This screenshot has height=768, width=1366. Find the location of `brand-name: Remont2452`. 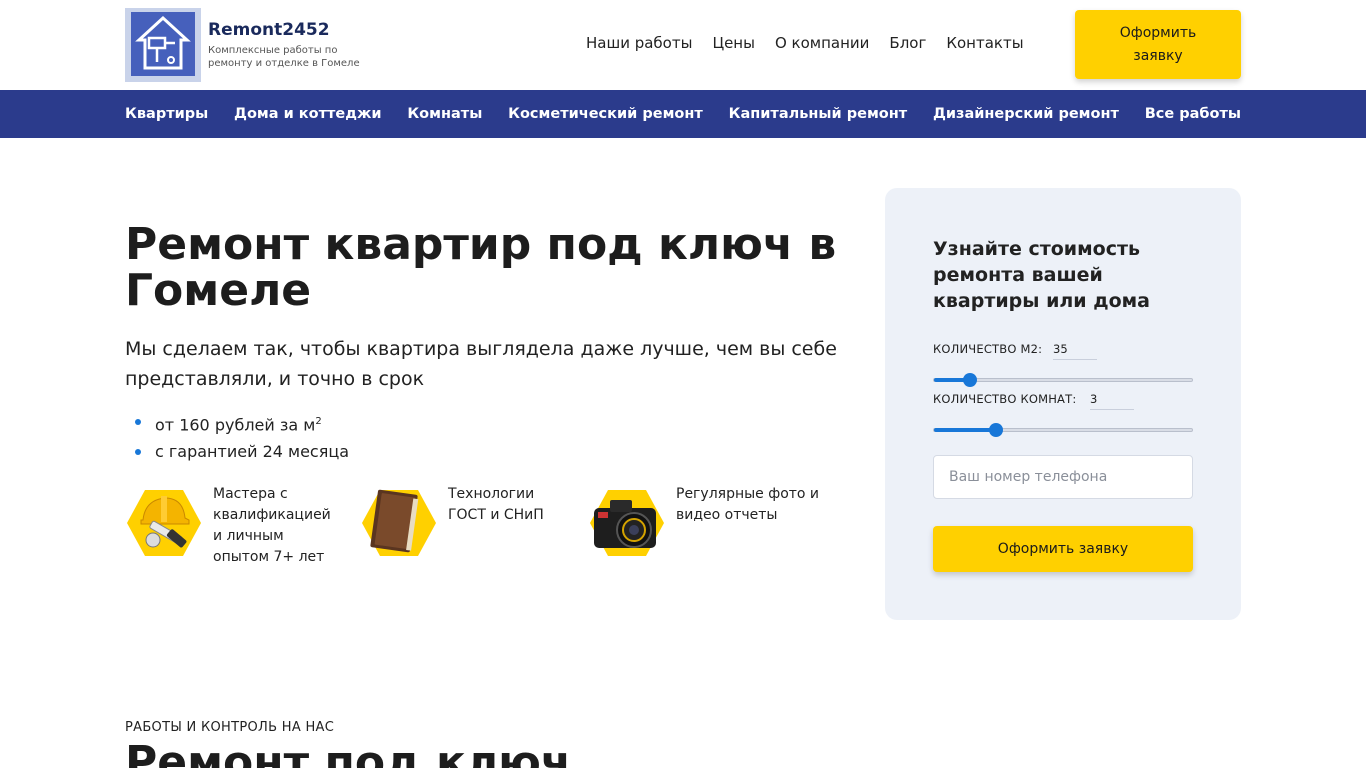

brand-name: Remont2452 is located at coordinates (269, 30).